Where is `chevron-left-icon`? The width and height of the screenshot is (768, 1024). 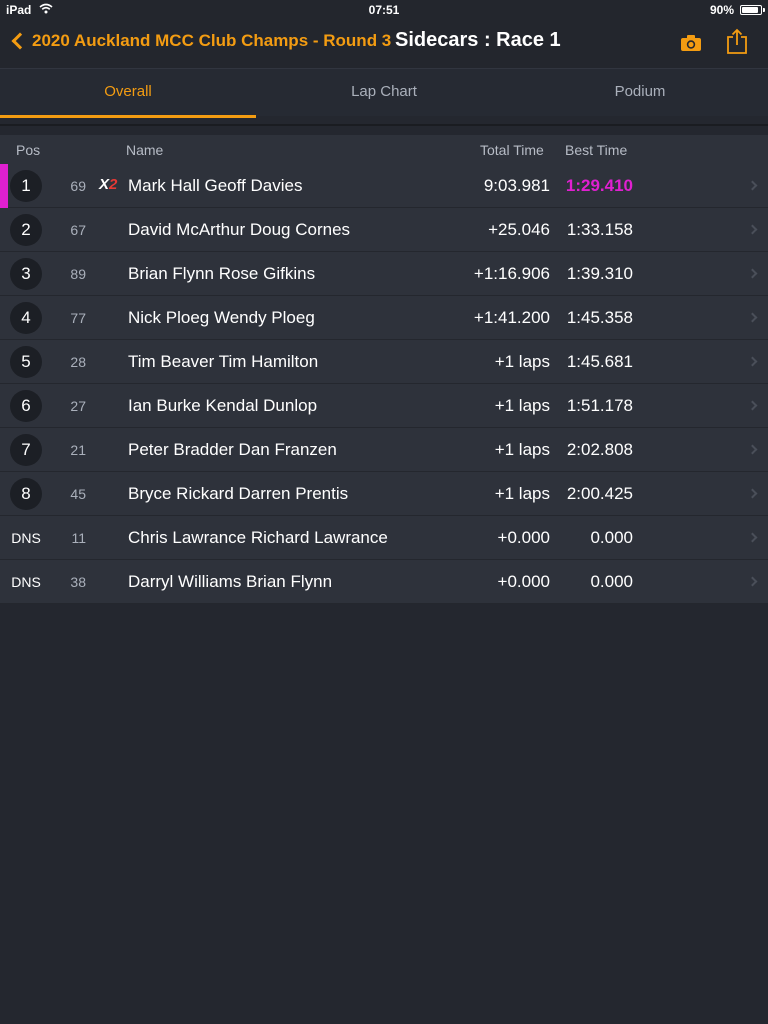
chevron-left-icon is located at coordinates (20, 41).